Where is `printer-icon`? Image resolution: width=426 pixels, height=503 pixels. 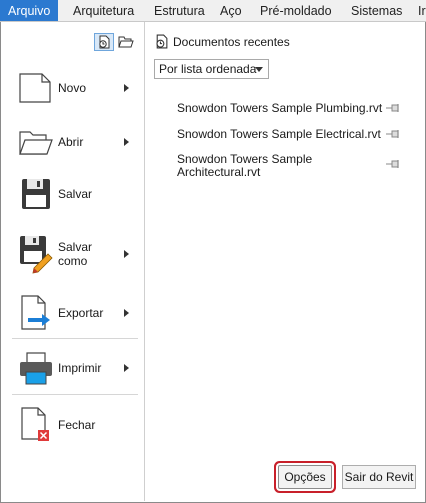 printer-icon is located at coordinates (36, 368).